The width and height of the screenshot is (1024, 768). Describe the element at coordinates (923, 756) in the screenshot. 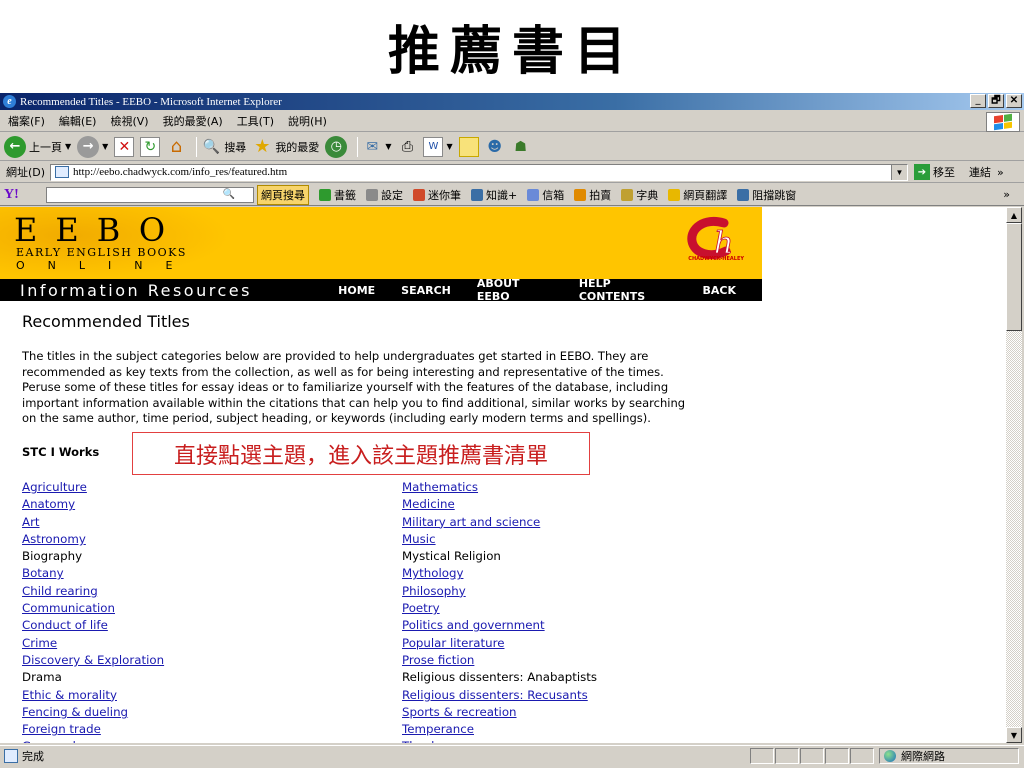

I see `zone-label: 網際網路` at that location.